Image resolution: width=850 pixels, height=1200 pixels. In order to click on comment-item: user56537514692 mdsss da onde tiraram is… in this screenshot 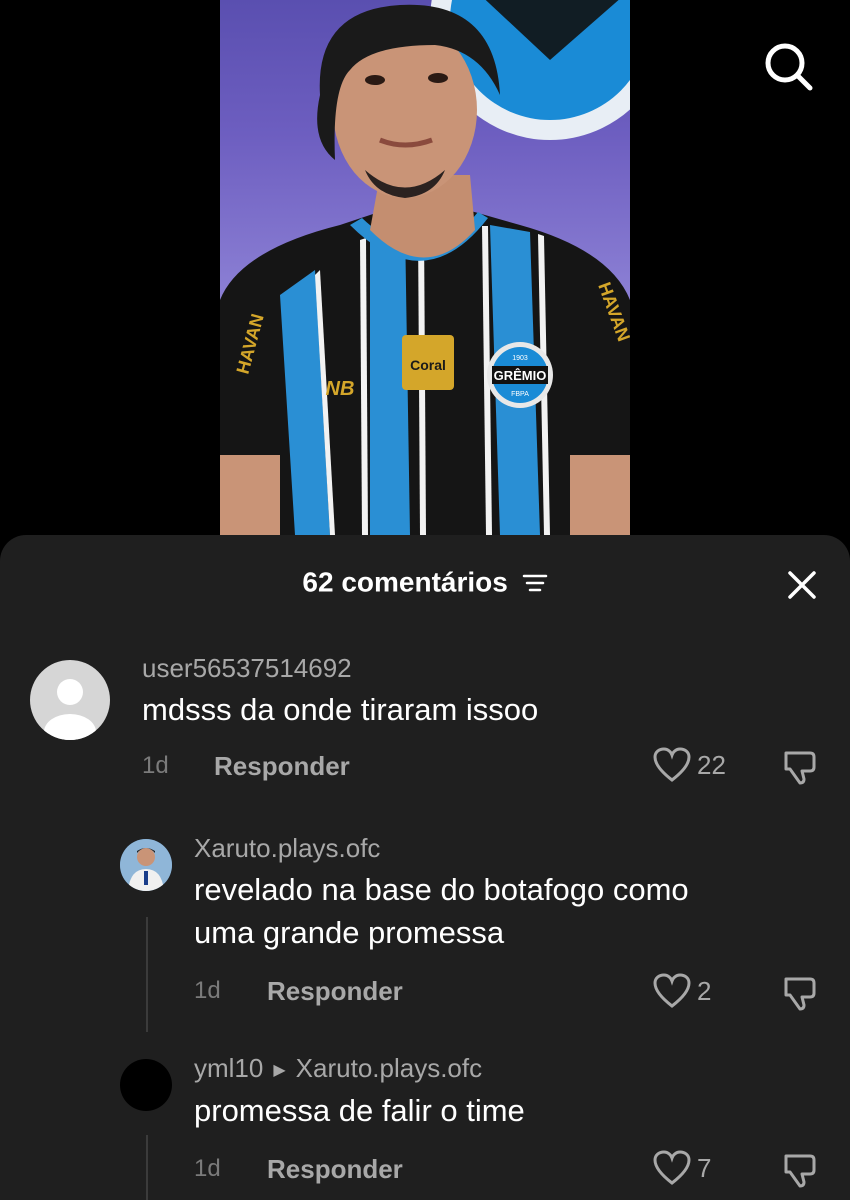, I will do `click(425, 725)`.